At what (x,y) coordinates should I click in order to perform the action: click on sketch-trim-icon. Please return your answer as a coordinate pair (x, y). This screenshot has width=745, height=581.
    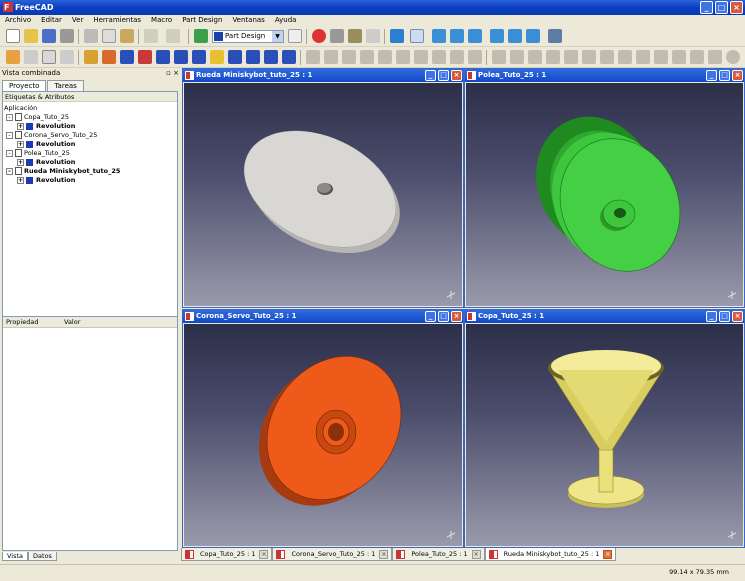
    Looking at the image, I should click on (439, 57).